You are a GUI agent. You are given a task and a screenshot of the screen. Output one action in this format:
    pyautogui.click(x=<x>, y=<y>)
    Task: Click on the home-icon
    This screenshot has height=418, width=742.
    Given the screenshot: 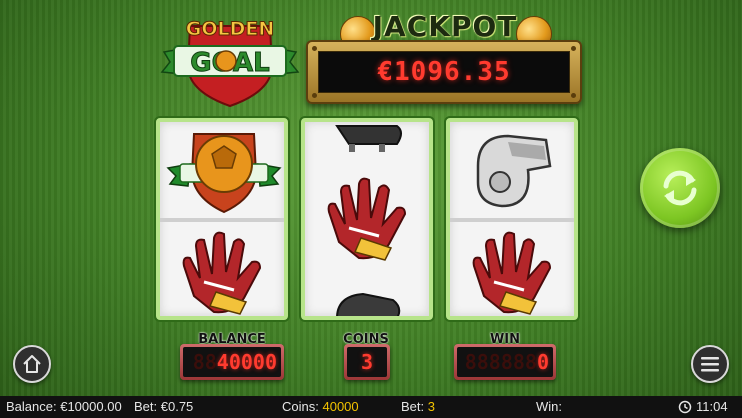 What is the action you would take?
    pyautogui.click(x=32, y=364)
    